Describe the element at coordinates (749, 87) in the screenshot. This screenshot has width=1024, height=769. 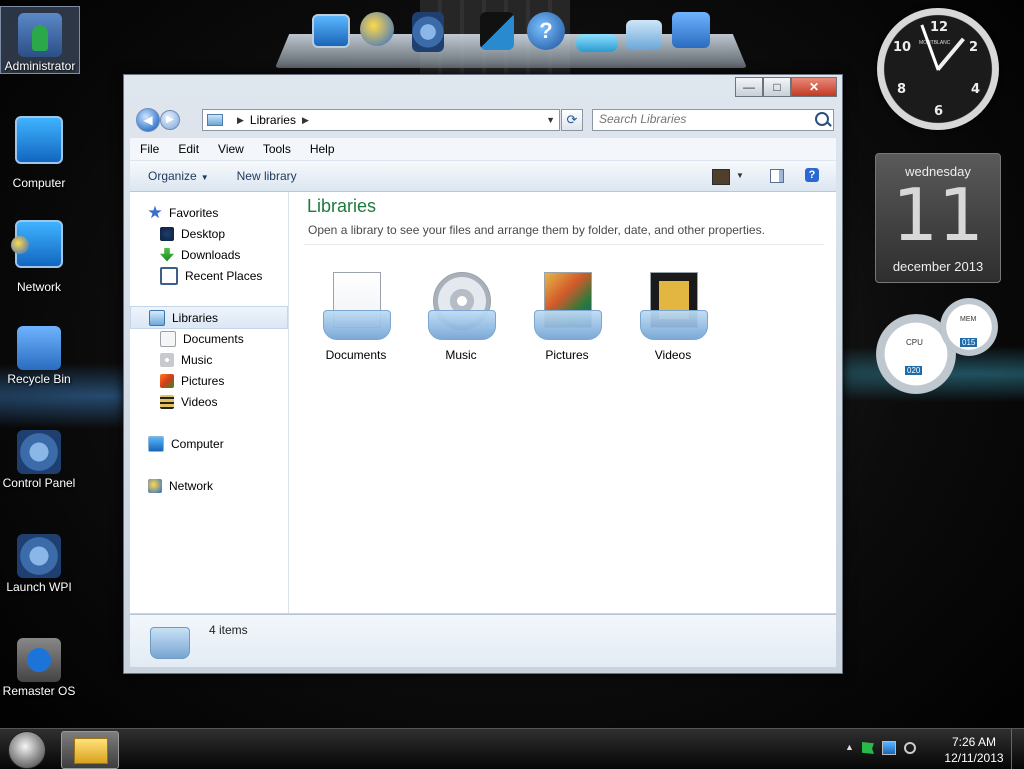
I see `minimize-button: —` at that location.